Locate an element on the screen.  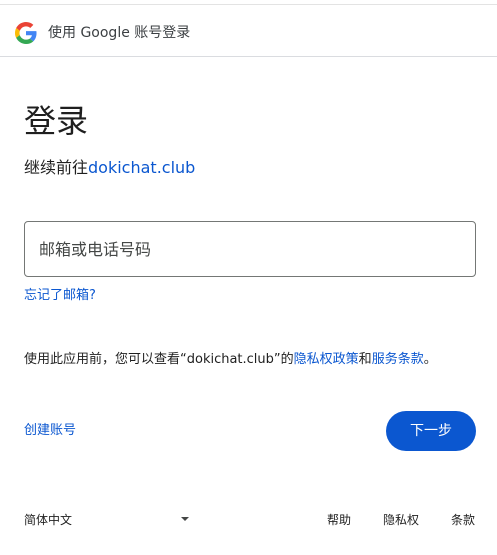
language-label: 简体中文 is located at coordinates (48, 520).